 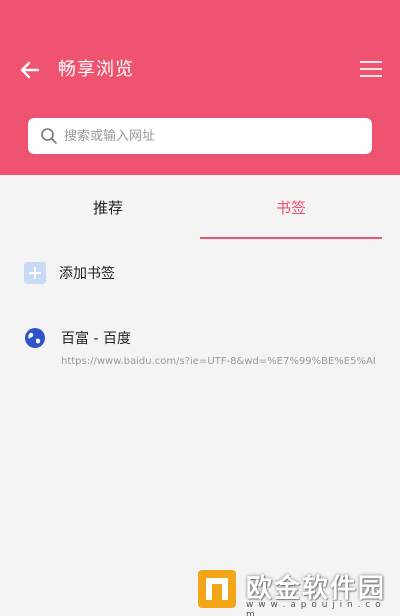 What do you see at coordinates (294, 592) in the screenshot?
I see `watermark-logo: 欧金软件园 w w w . a p o u j i n . c o m` at bounding box center [294, 592].